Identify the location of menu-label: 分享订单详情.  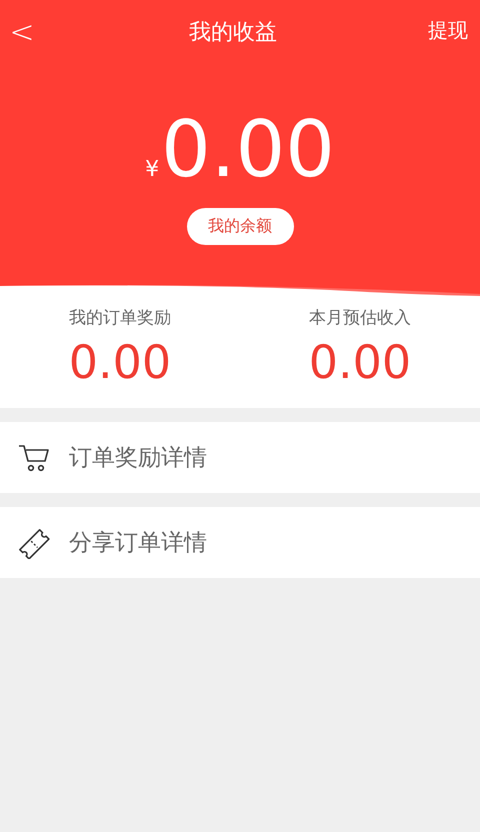
(138, 543).